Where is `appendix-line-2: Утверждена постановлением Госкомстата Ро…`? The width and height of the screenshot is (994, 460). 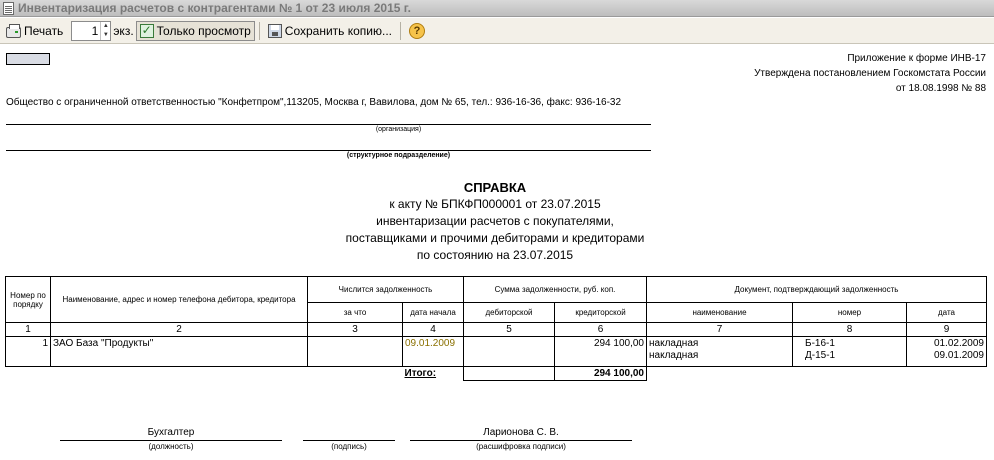 appendix-line-2: Утверждена постановлением Госкомстата Ро… is located at coordinates (870, 73).